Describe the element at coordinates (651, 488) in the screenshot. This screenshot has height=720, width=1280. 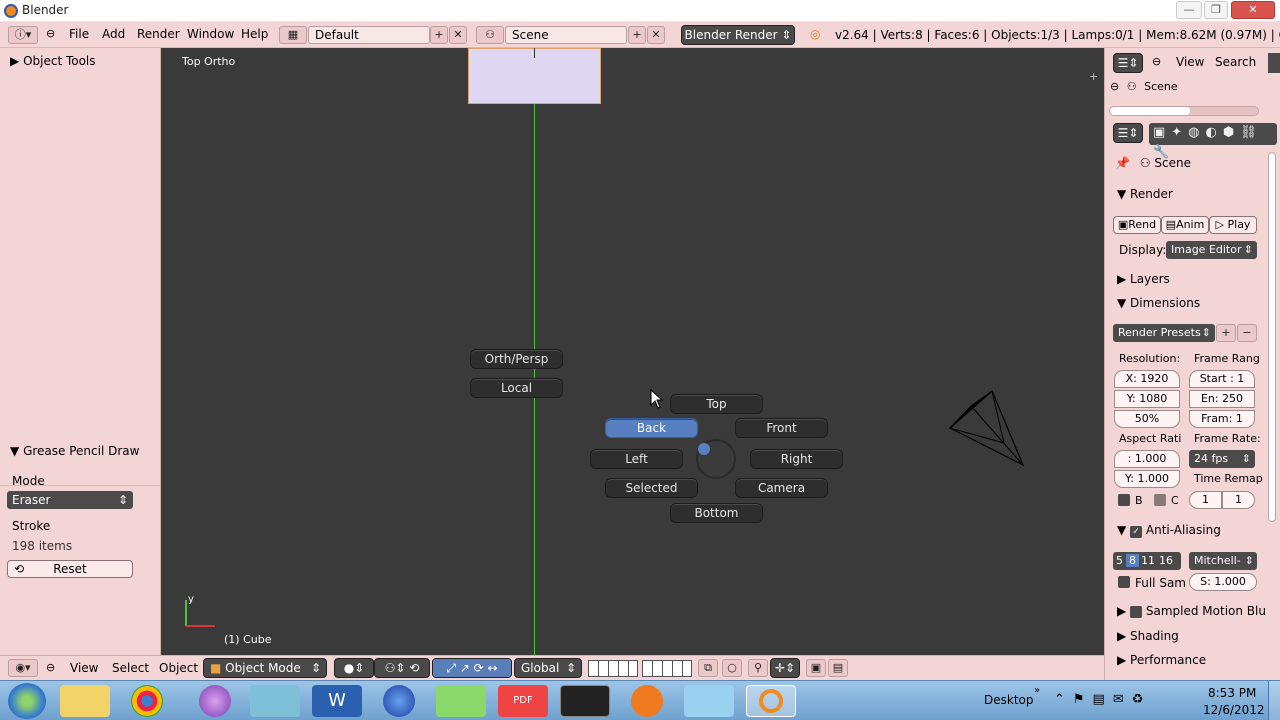
I see `selected-view-button: Selected` at that location.